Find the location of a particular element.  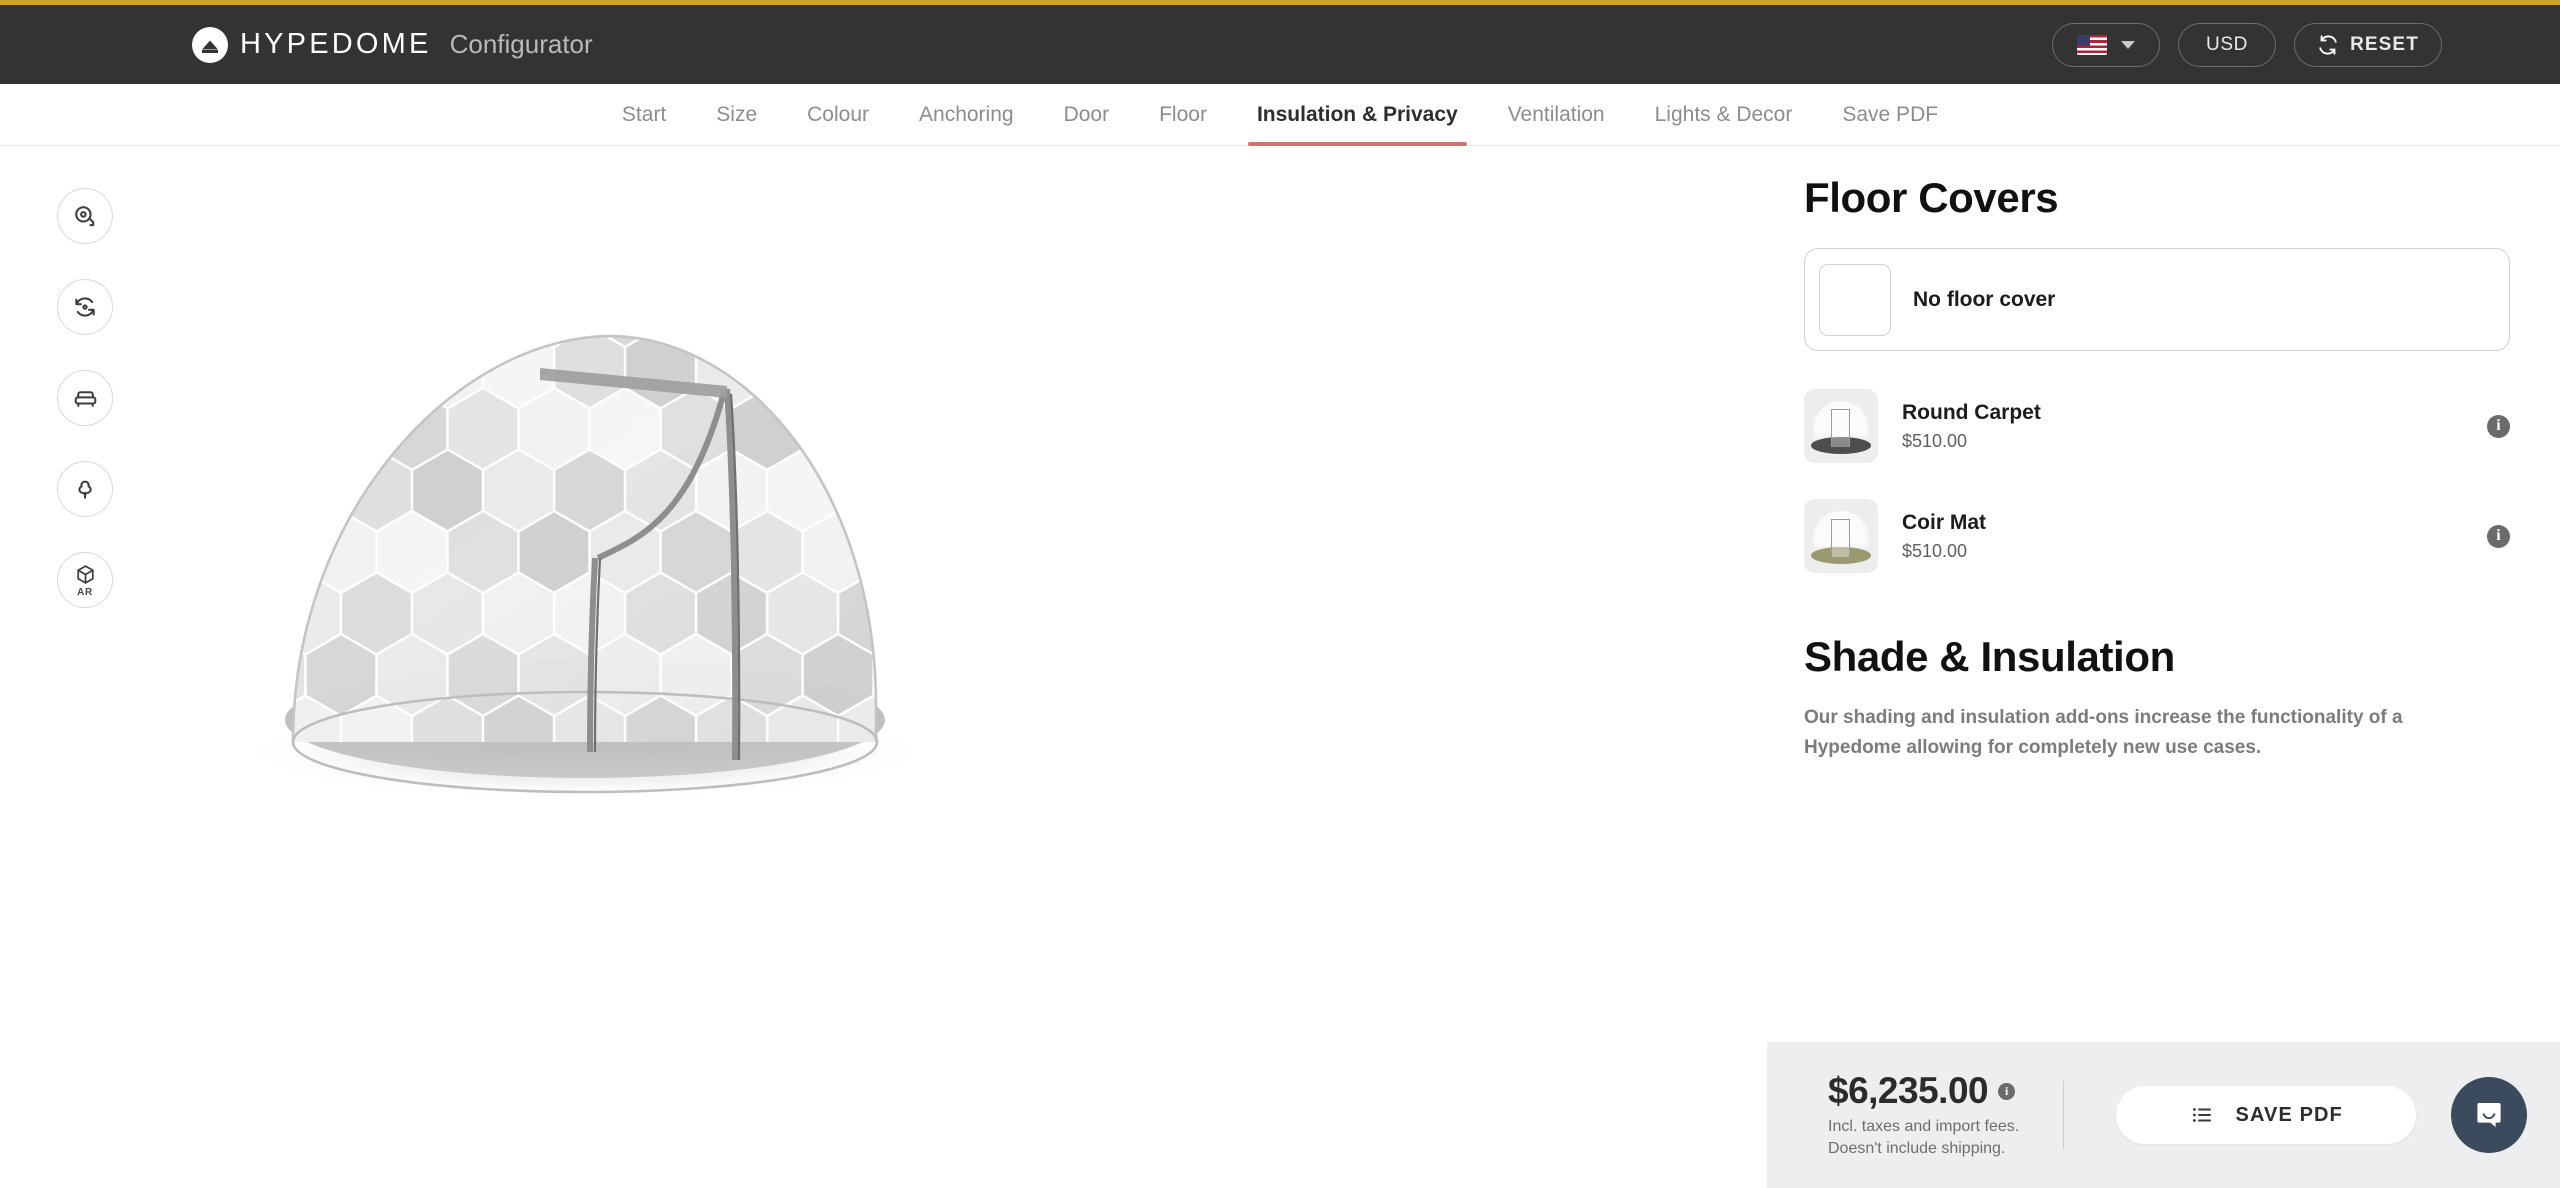

product-row: Round Carpet $510.00 i is located at coordinates (2157, 426).